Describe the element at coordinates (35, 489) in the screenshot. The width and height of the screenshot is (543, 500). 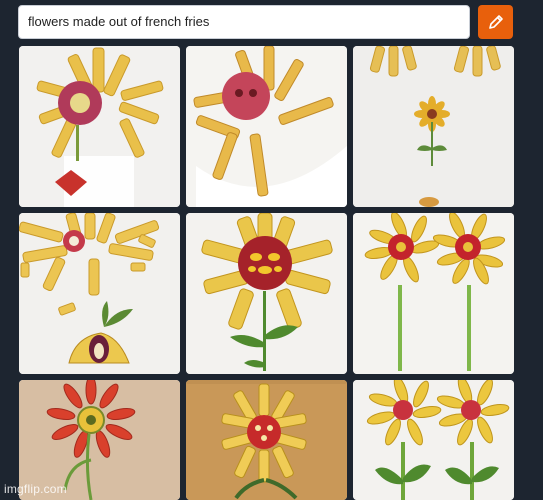
I see `watermark-label: imgflip.com` at that location.